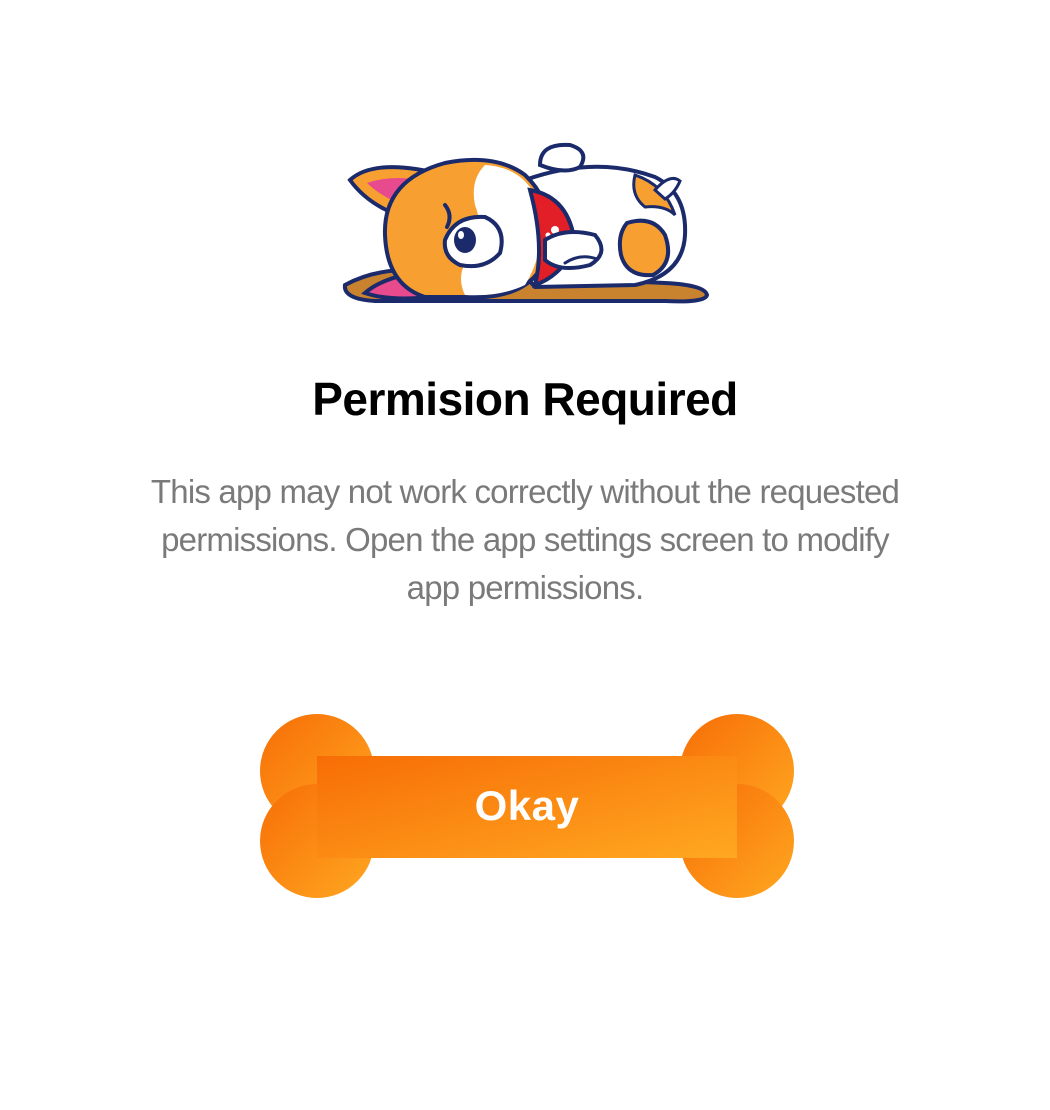 The height and width of the screenshot is (1110, 1050). What do you see at coordinates (527, 222) in the screenshot?
I see `sleeping-corgi-icon` at bounding box center [527, 222].